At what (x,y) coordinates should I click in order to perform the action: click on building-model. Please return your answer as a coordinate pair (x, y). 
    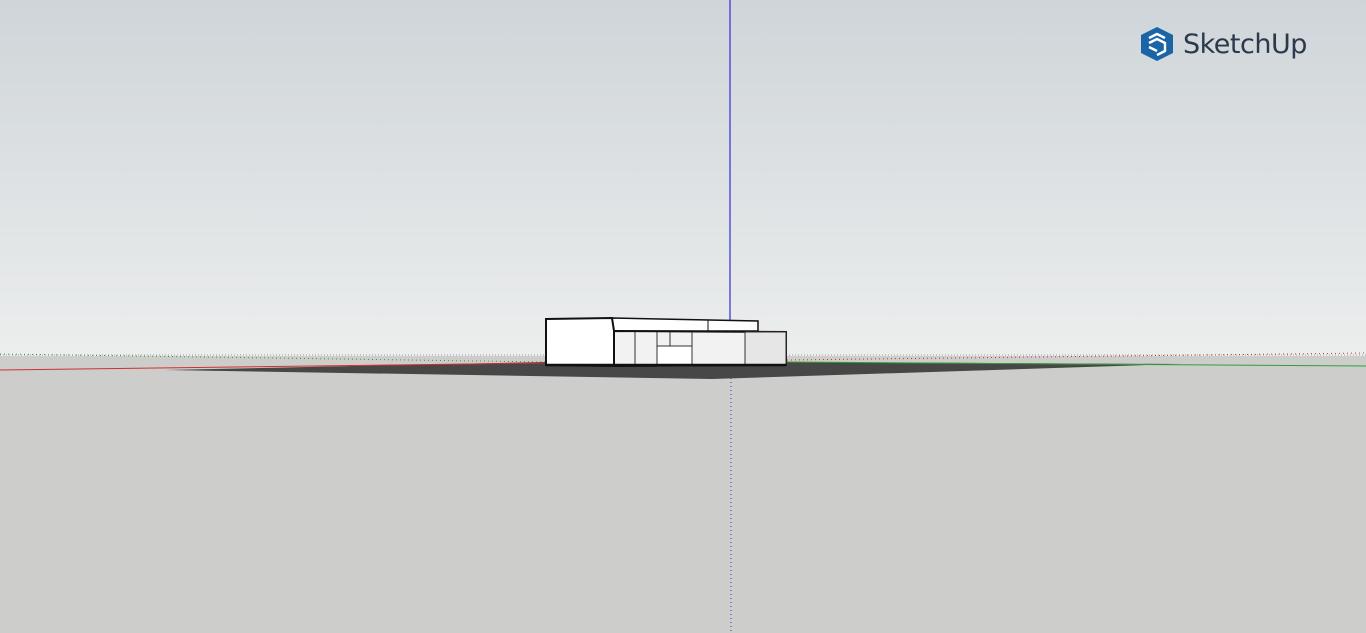
    Looking at the image, I should click on (666, 342).